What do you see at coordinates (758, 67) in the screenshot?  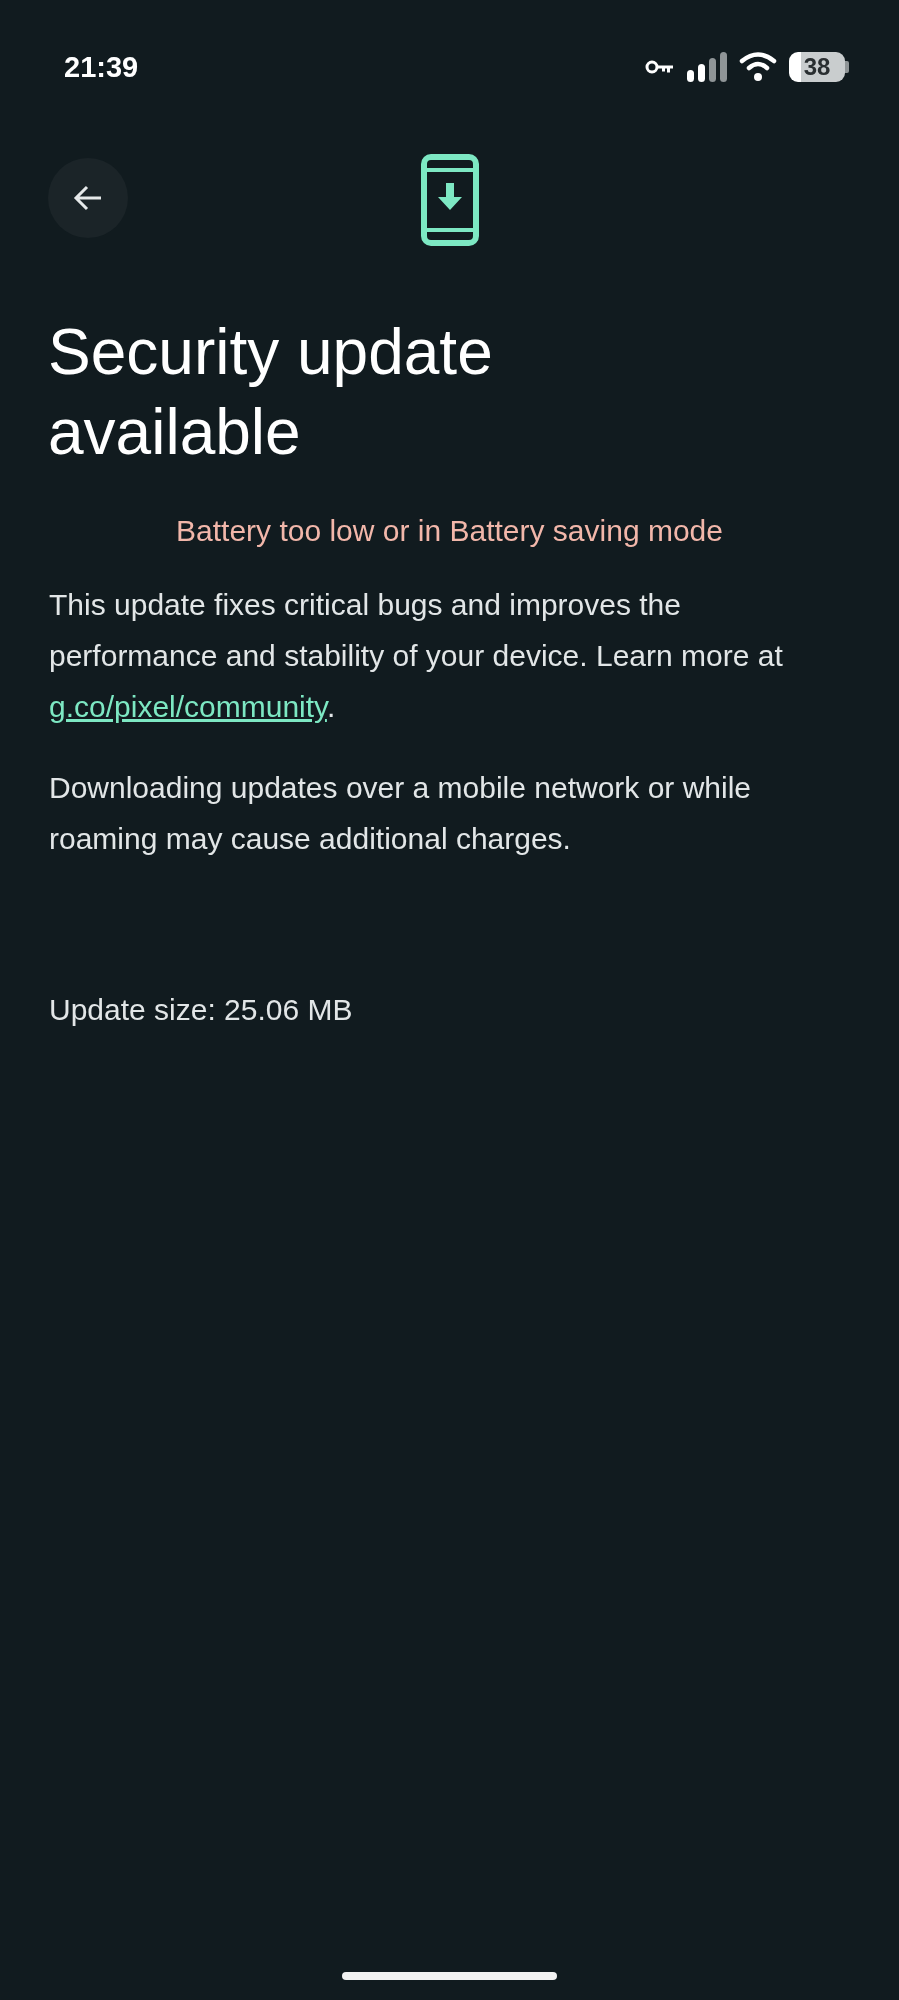 I see `wifi-icon` at bounding box center [758, 67].